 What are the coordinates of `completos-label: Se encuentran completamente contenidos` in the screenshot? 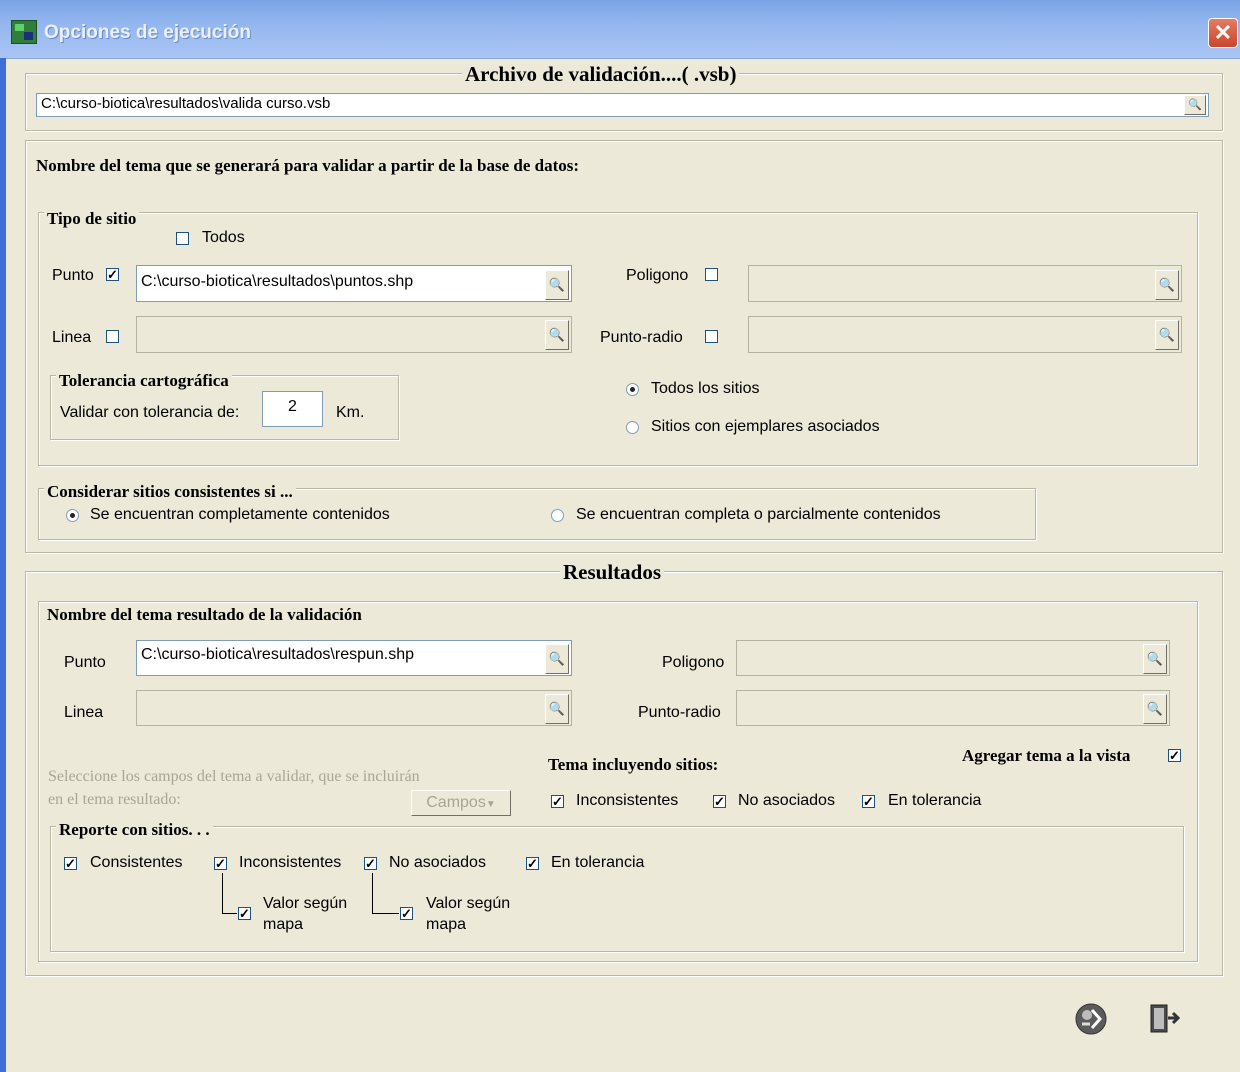 It's located at (240, 514).